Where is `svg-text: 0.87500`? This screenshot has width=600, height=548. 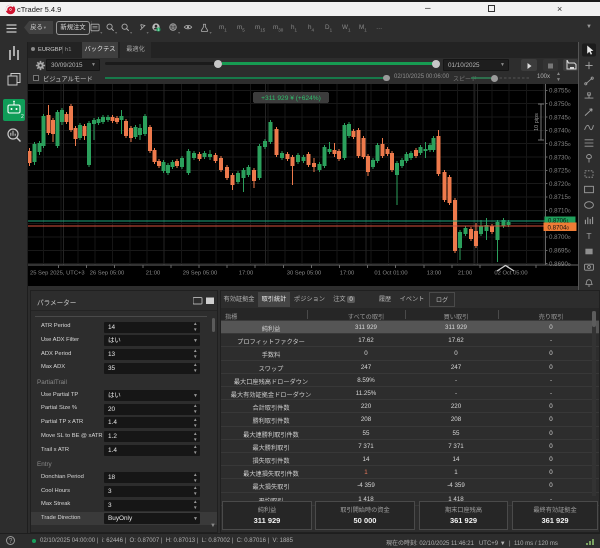 svg-text: 0.87500 is located at coordinates (560, 104).